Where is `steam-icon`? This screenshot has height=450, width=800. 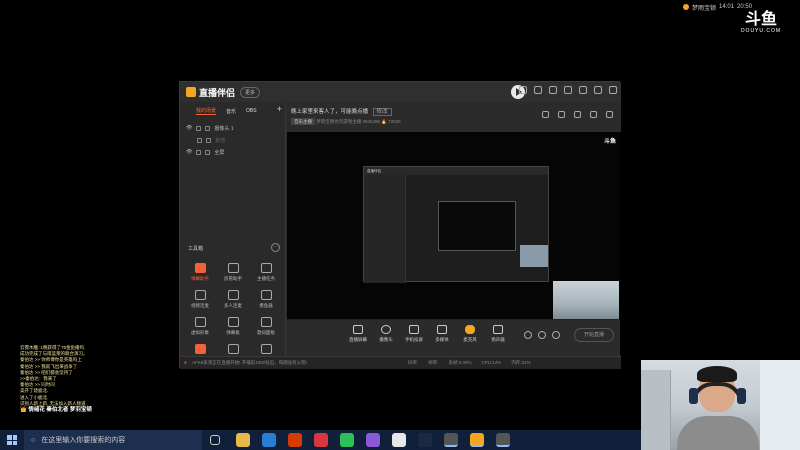 steam-icon is located at coordinates (425, 440).